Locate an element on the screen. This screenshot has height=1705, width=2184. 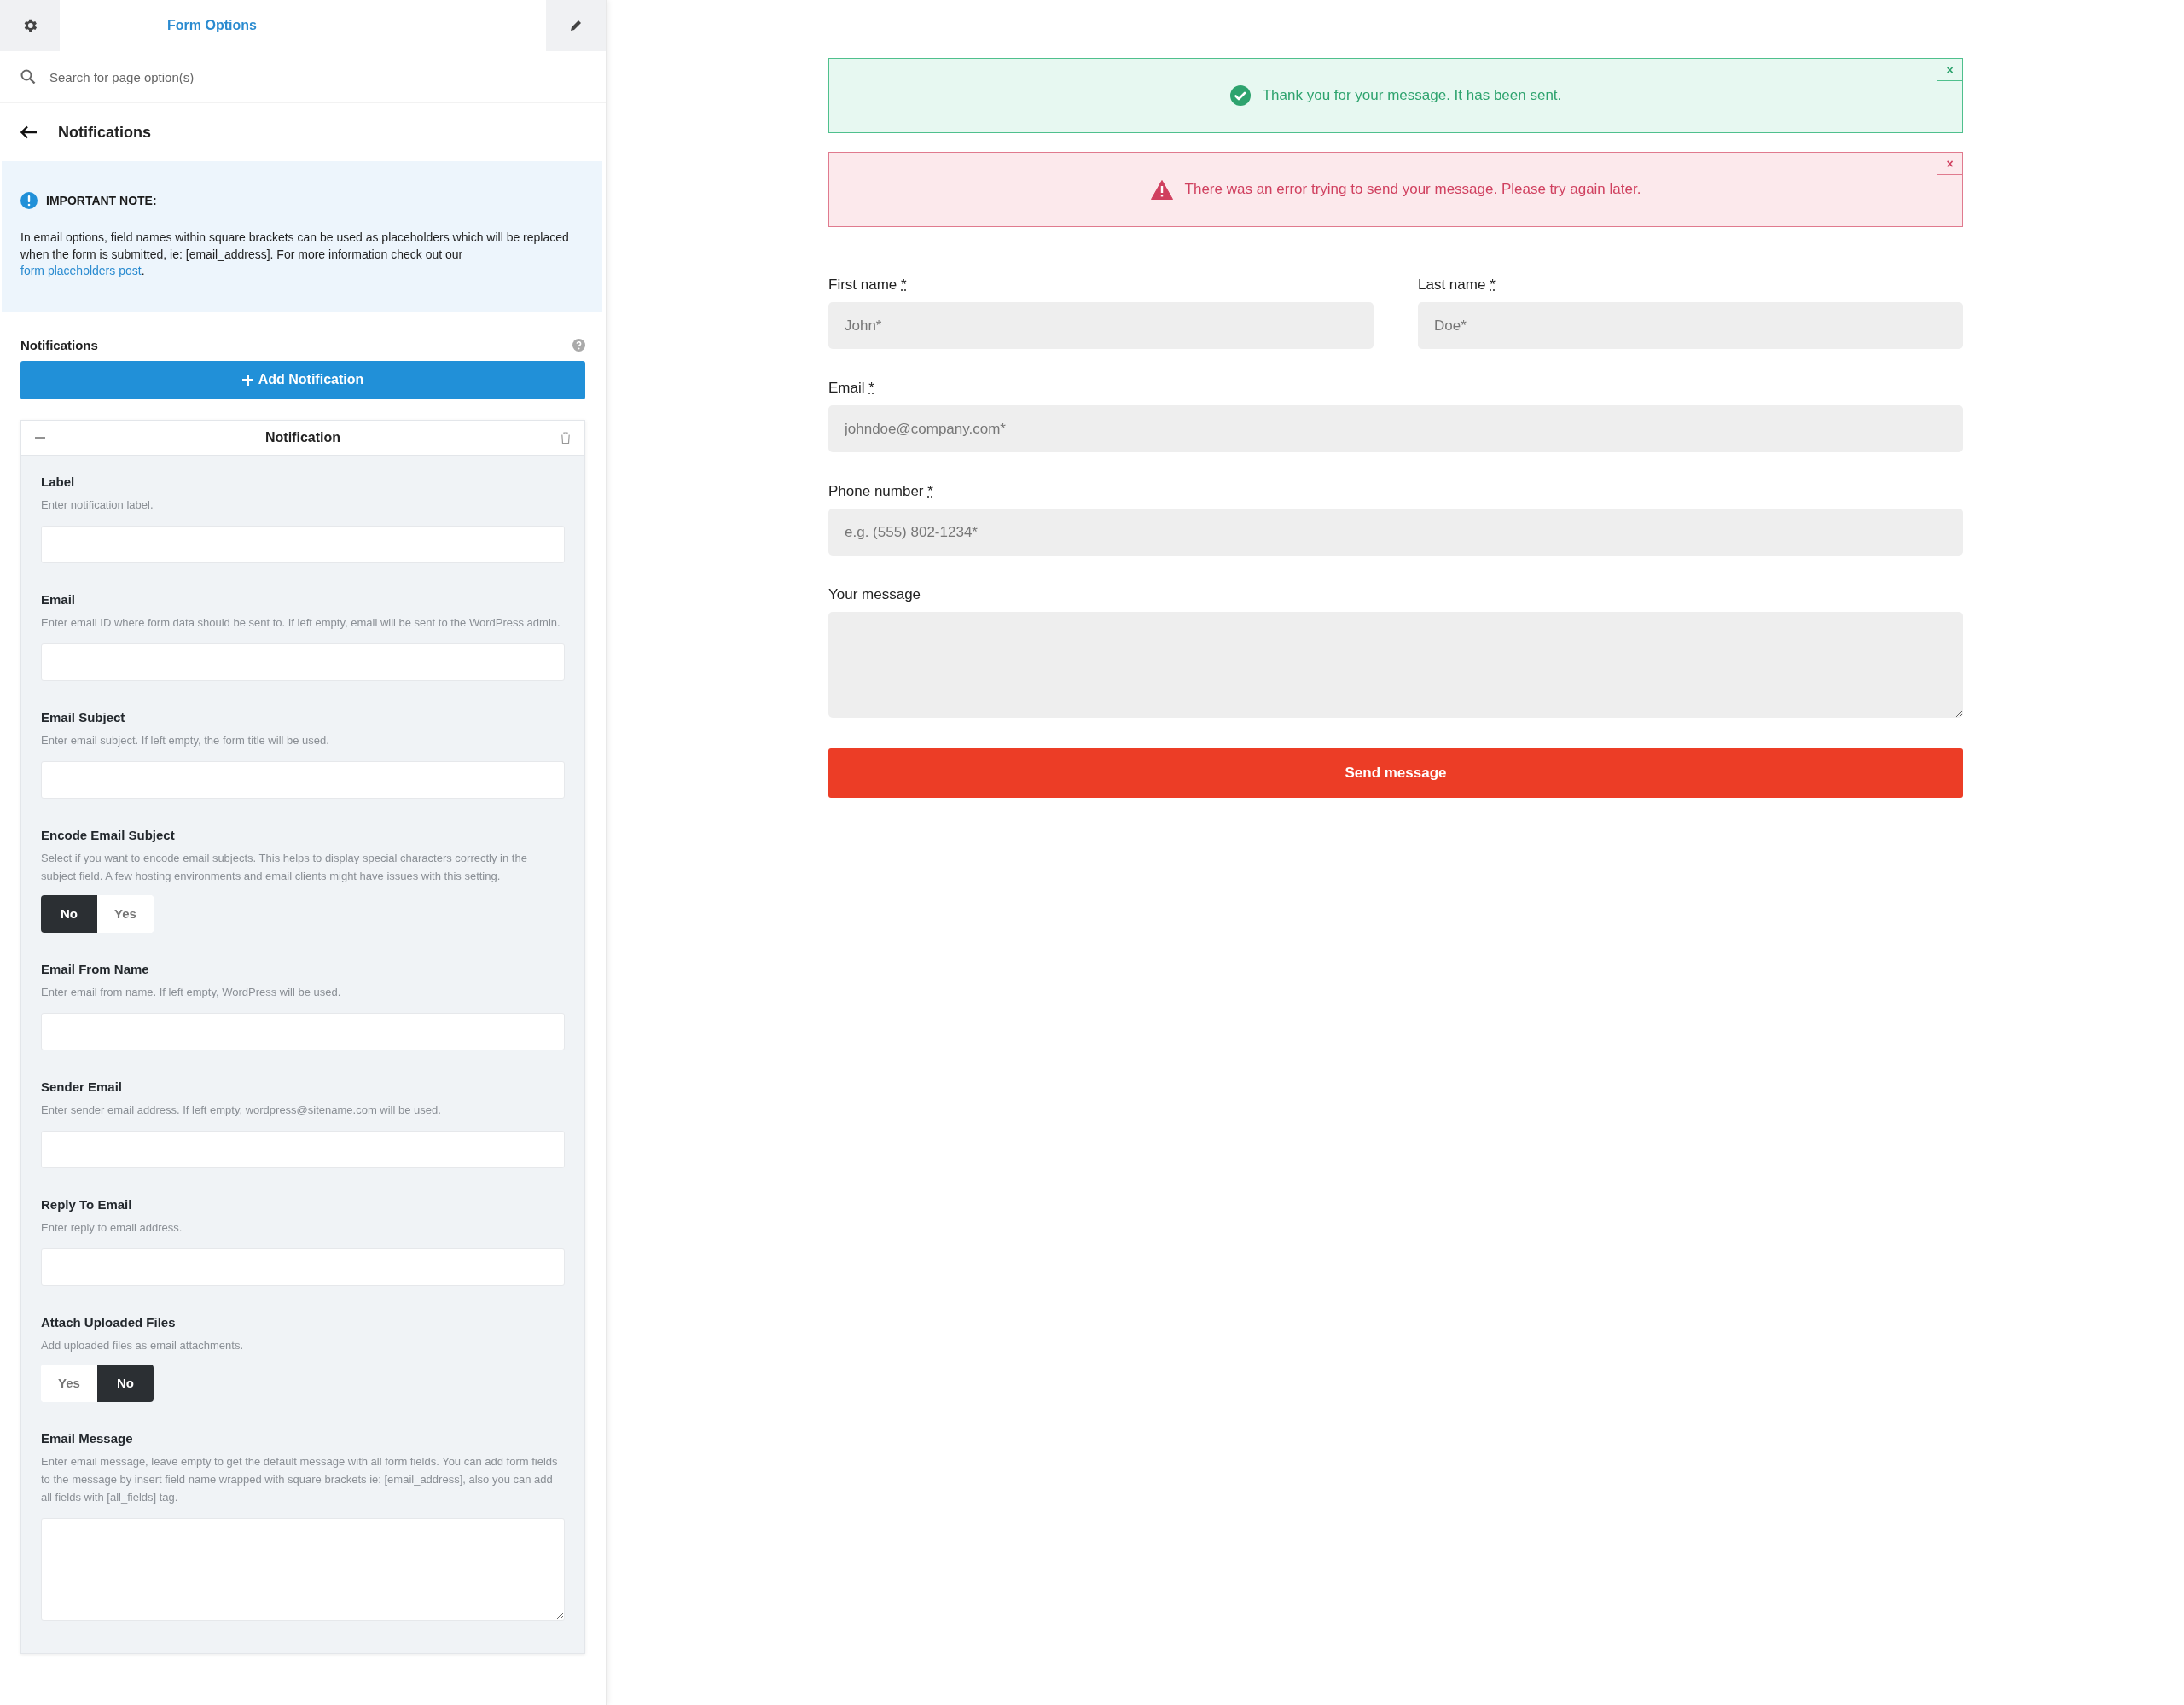
field-label: Phone number * is located at coordinates (881, 492).